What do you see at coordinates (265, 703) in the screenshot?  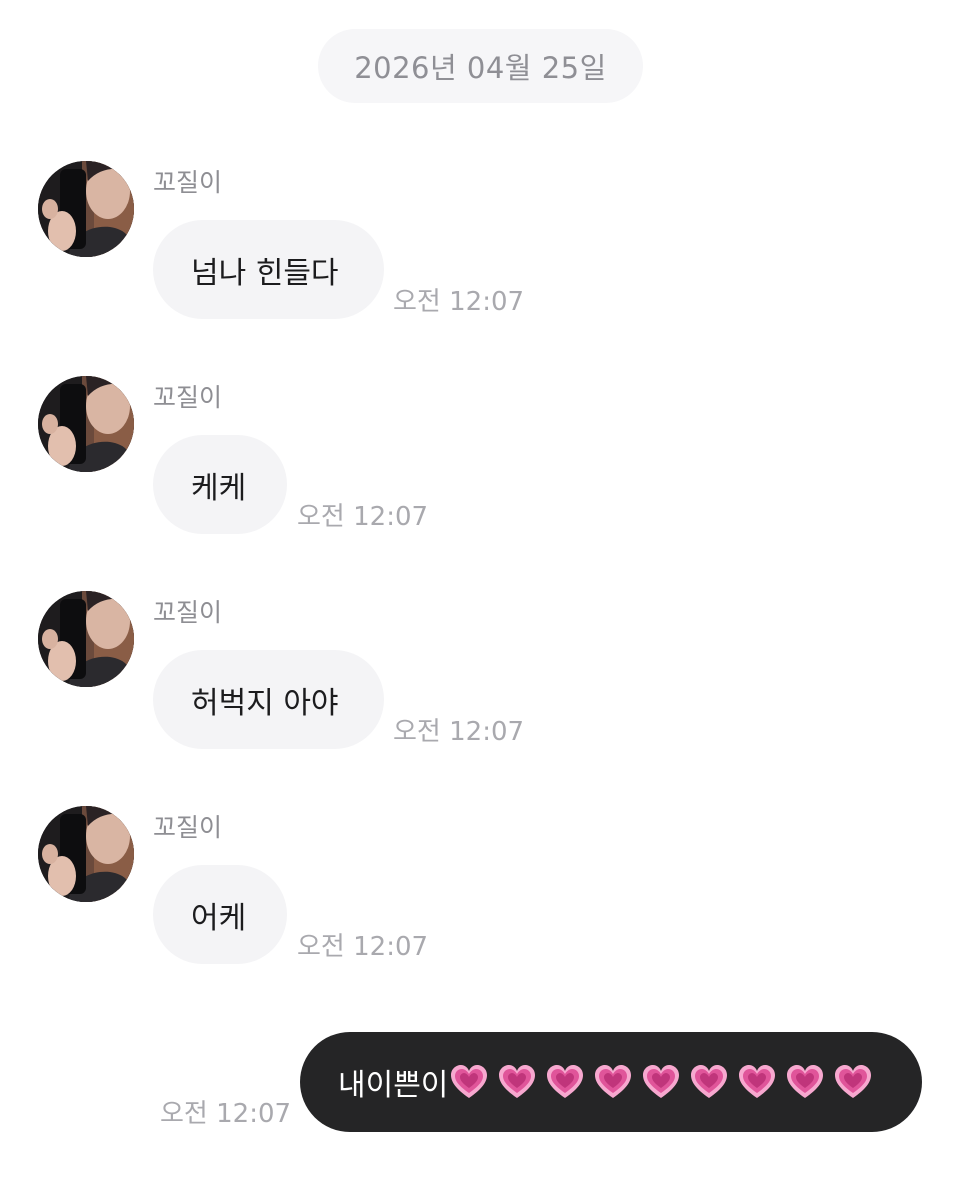 I see `message-text: 허벅지 아야` at bounding box center [265, 703].